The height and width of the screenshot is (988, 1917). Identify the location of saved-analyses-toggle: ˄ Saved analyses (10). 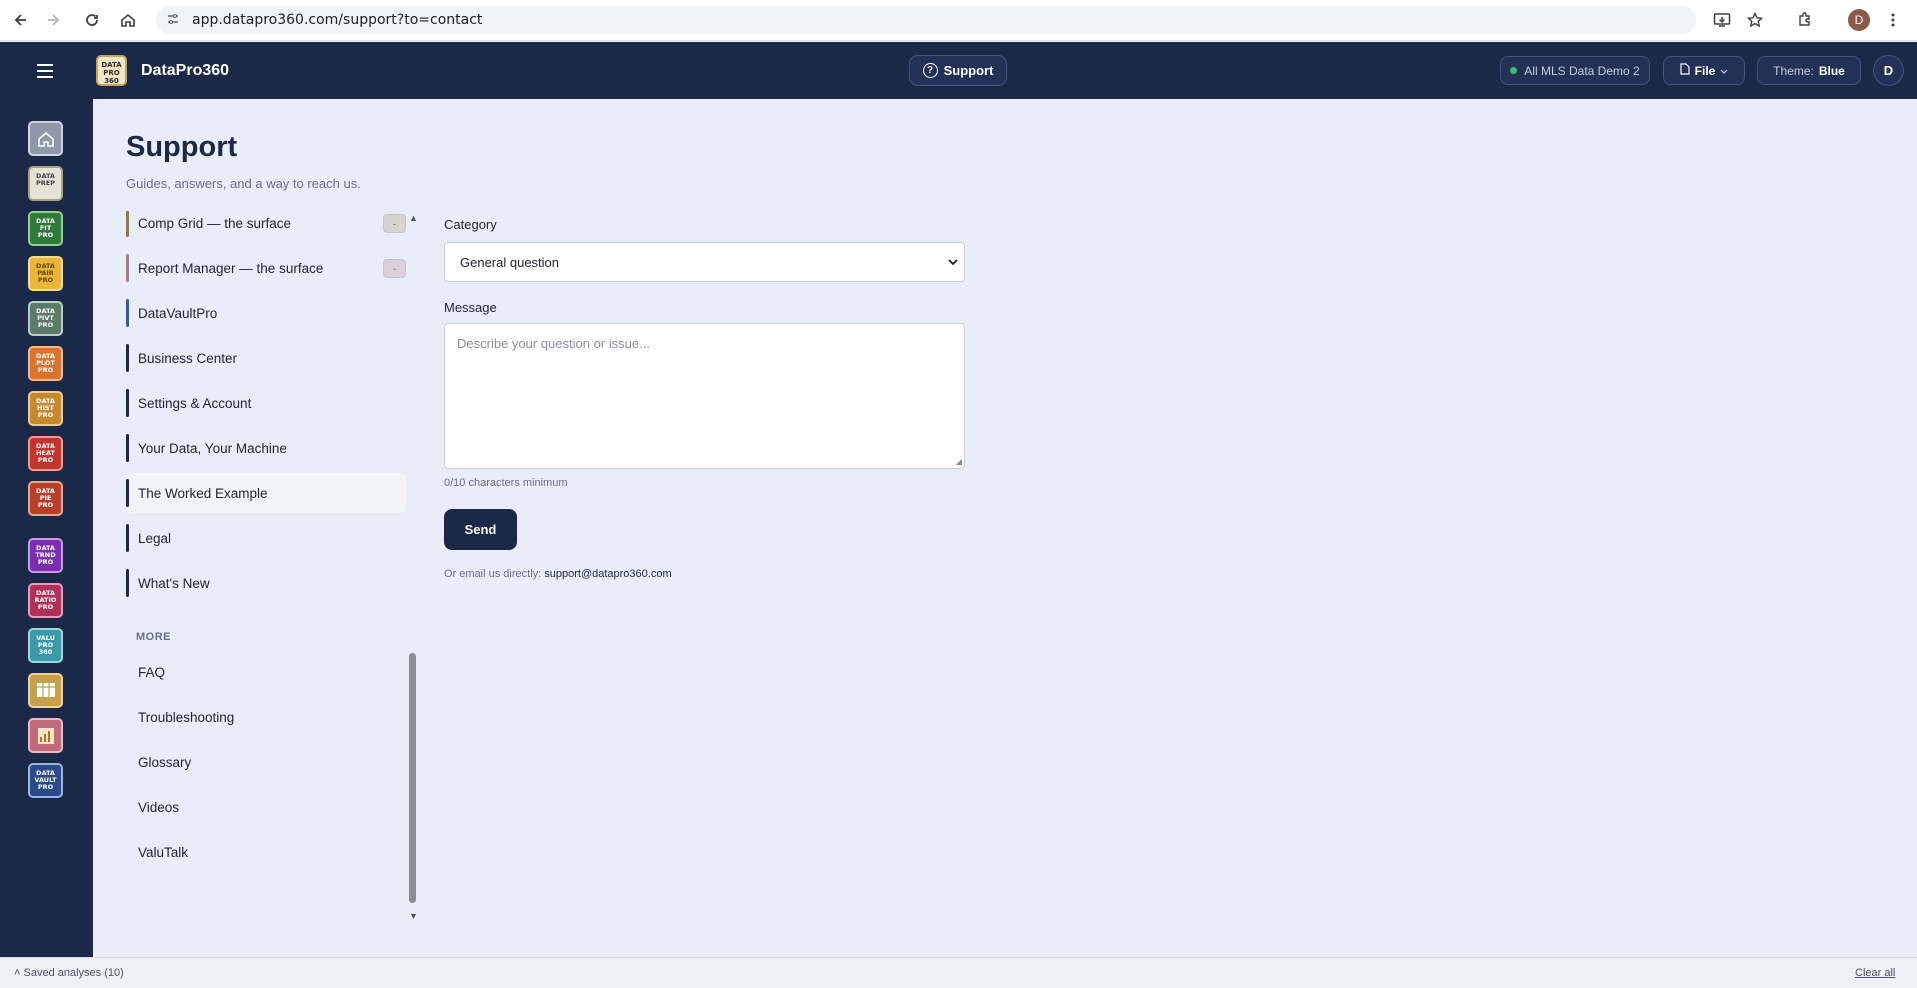
(69, 973).